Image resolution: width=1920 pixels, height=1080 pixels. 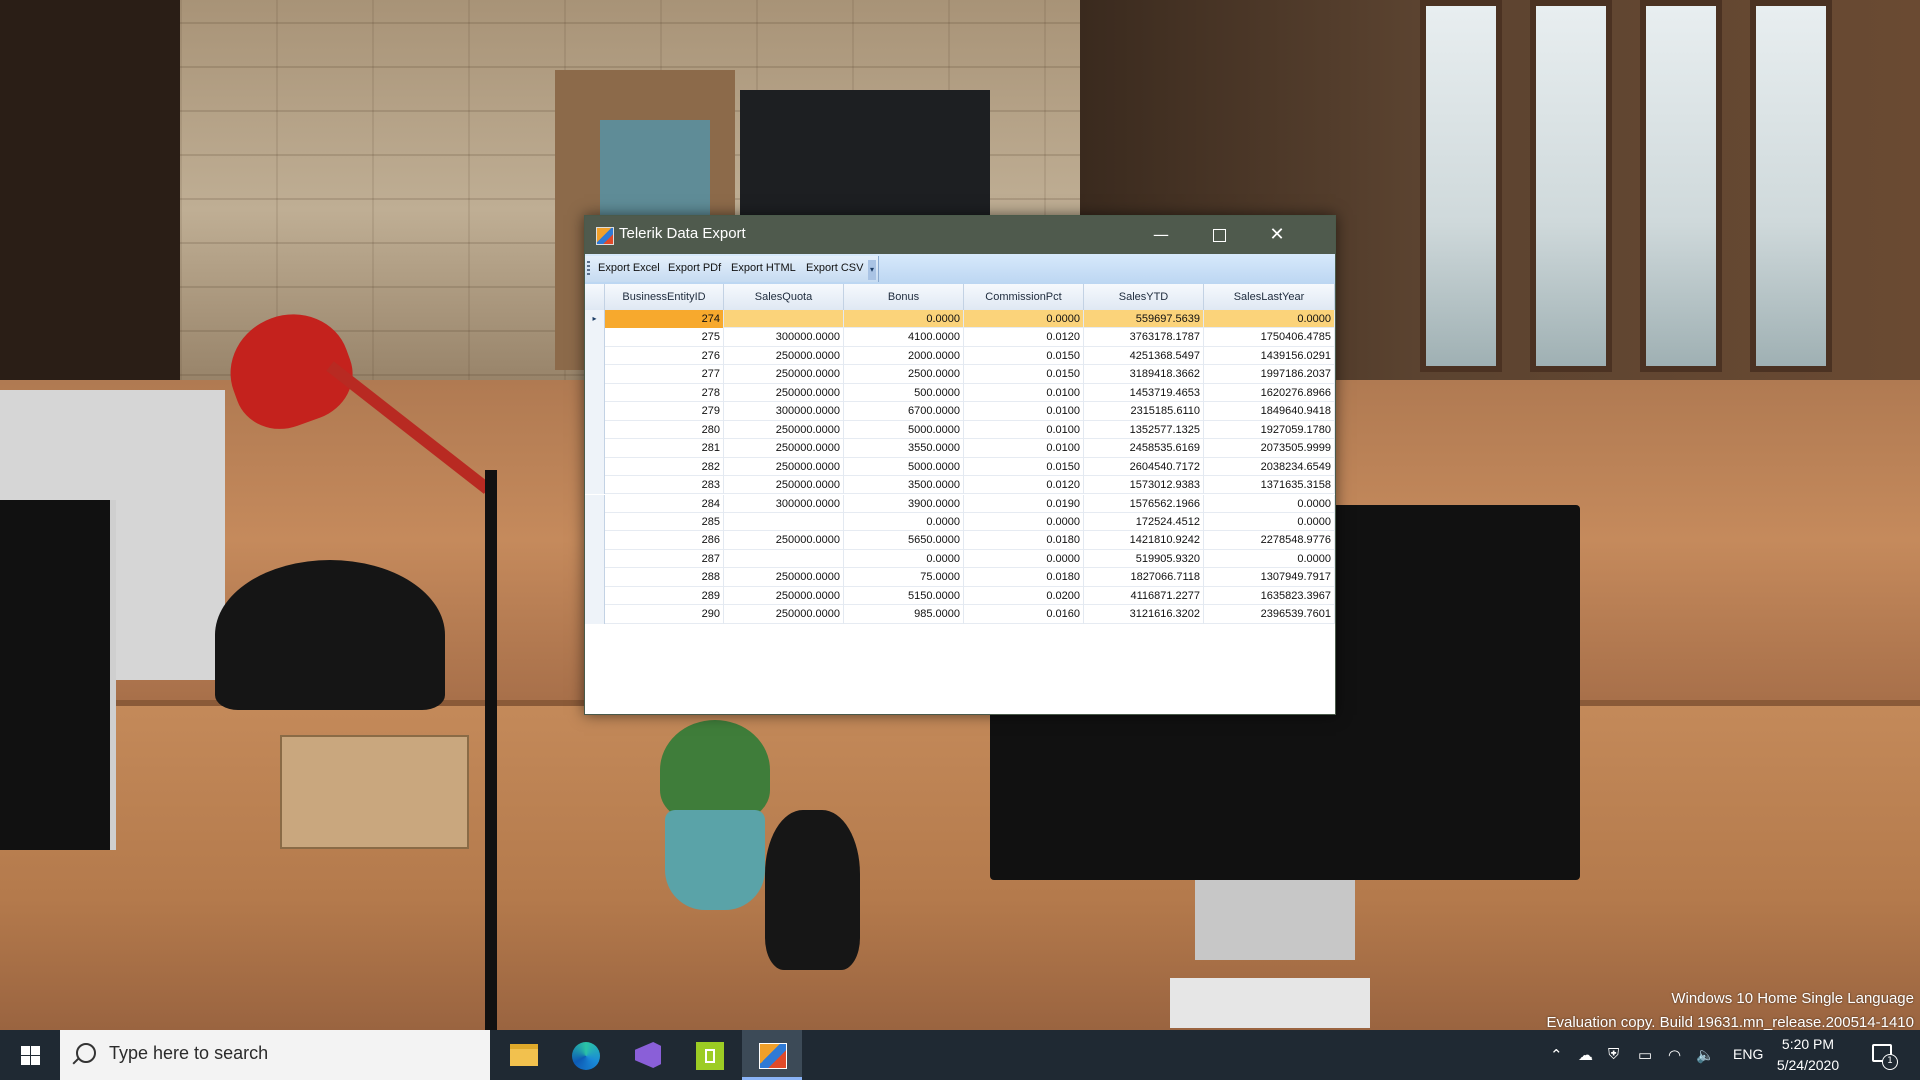 I want to click on cell-saleslastyear: 2073505.9999, so click(x=1269, y=448).